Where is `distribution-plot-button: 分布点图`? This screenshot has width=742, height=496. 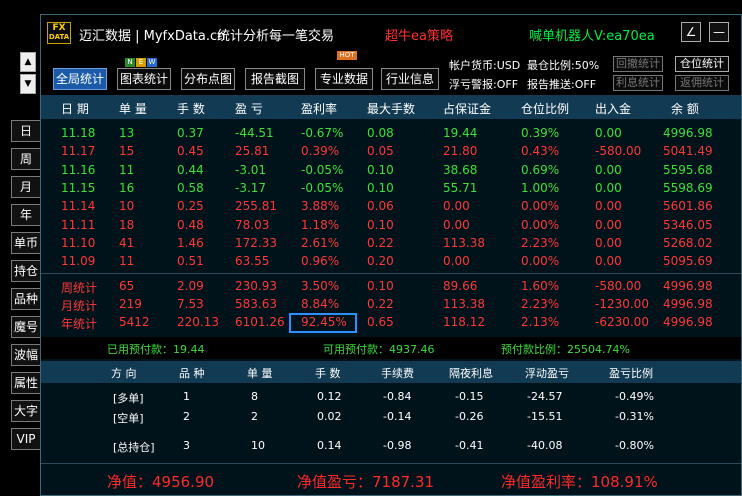
distribution-plot-button: 分布点图 is located at coordinates (208, 79).